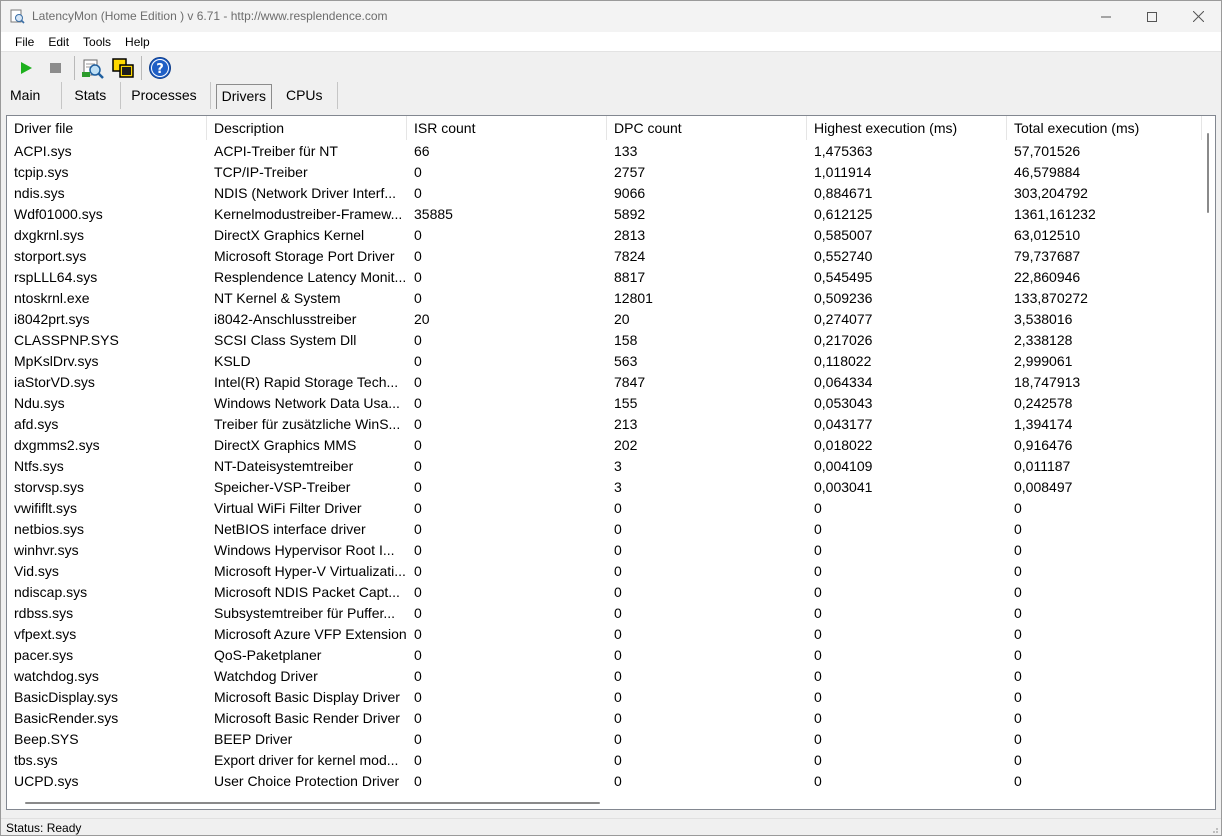 This screenshot has width=1222, height=836. What do you see at coordinates (307, 95) in the screenshot?
I see `tab-cpus: CPUs` at bounding box center [307, 95].